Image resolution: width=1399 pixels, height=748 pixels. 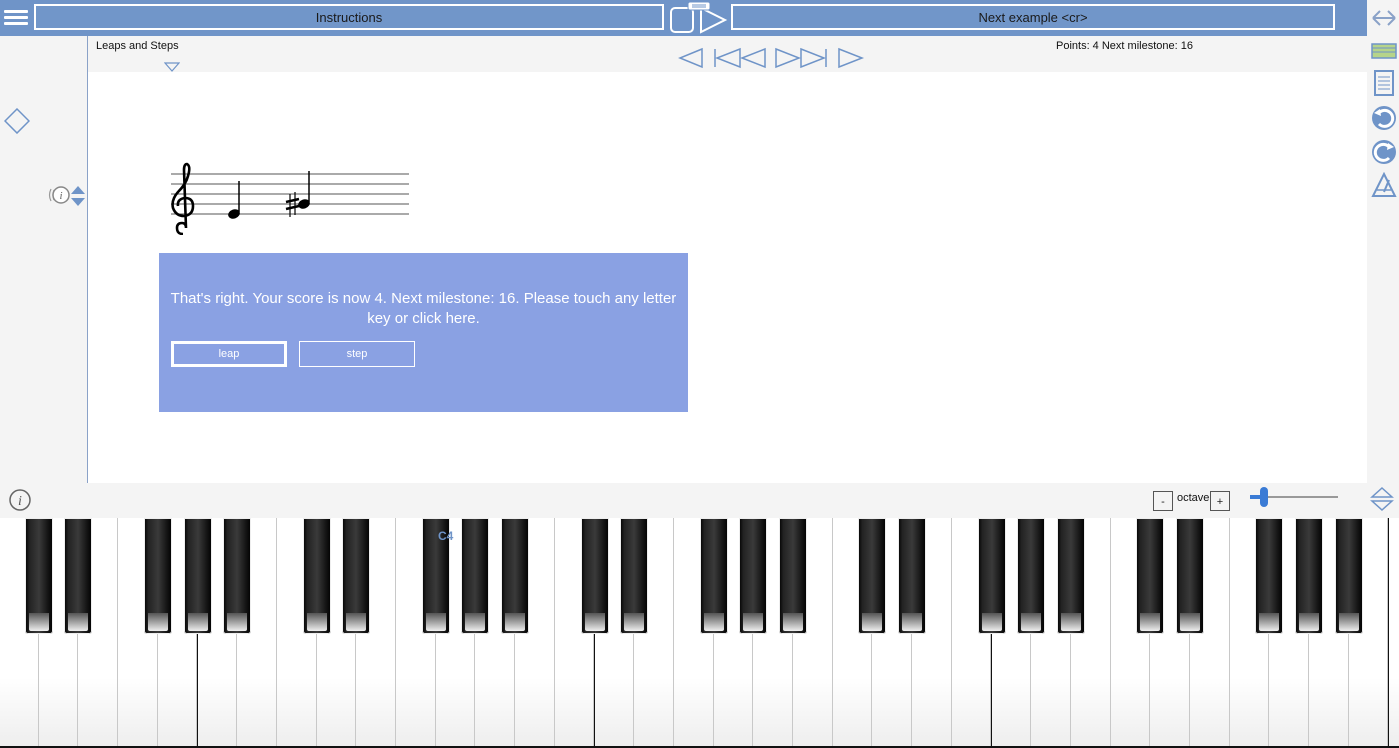 I want to click on top-bar: Instructions Next example <cr>, so click(x=683, y=18).